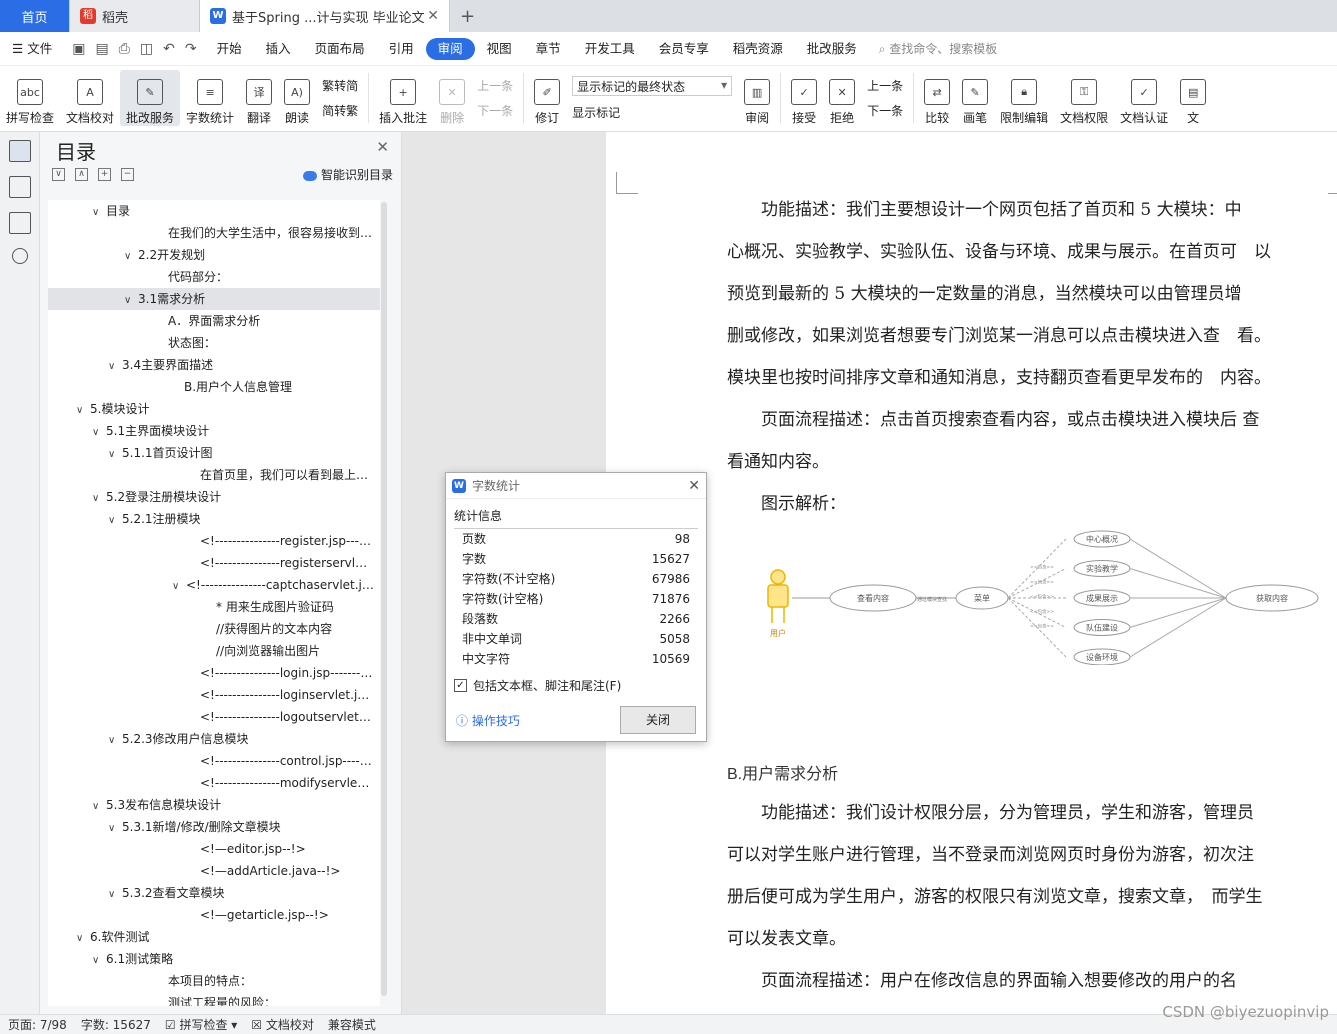 Image resolution: width=1337 pixels, height=1034 pixels. I want to click on smart-toc-button: 智能识别目录, so click(347, 174).